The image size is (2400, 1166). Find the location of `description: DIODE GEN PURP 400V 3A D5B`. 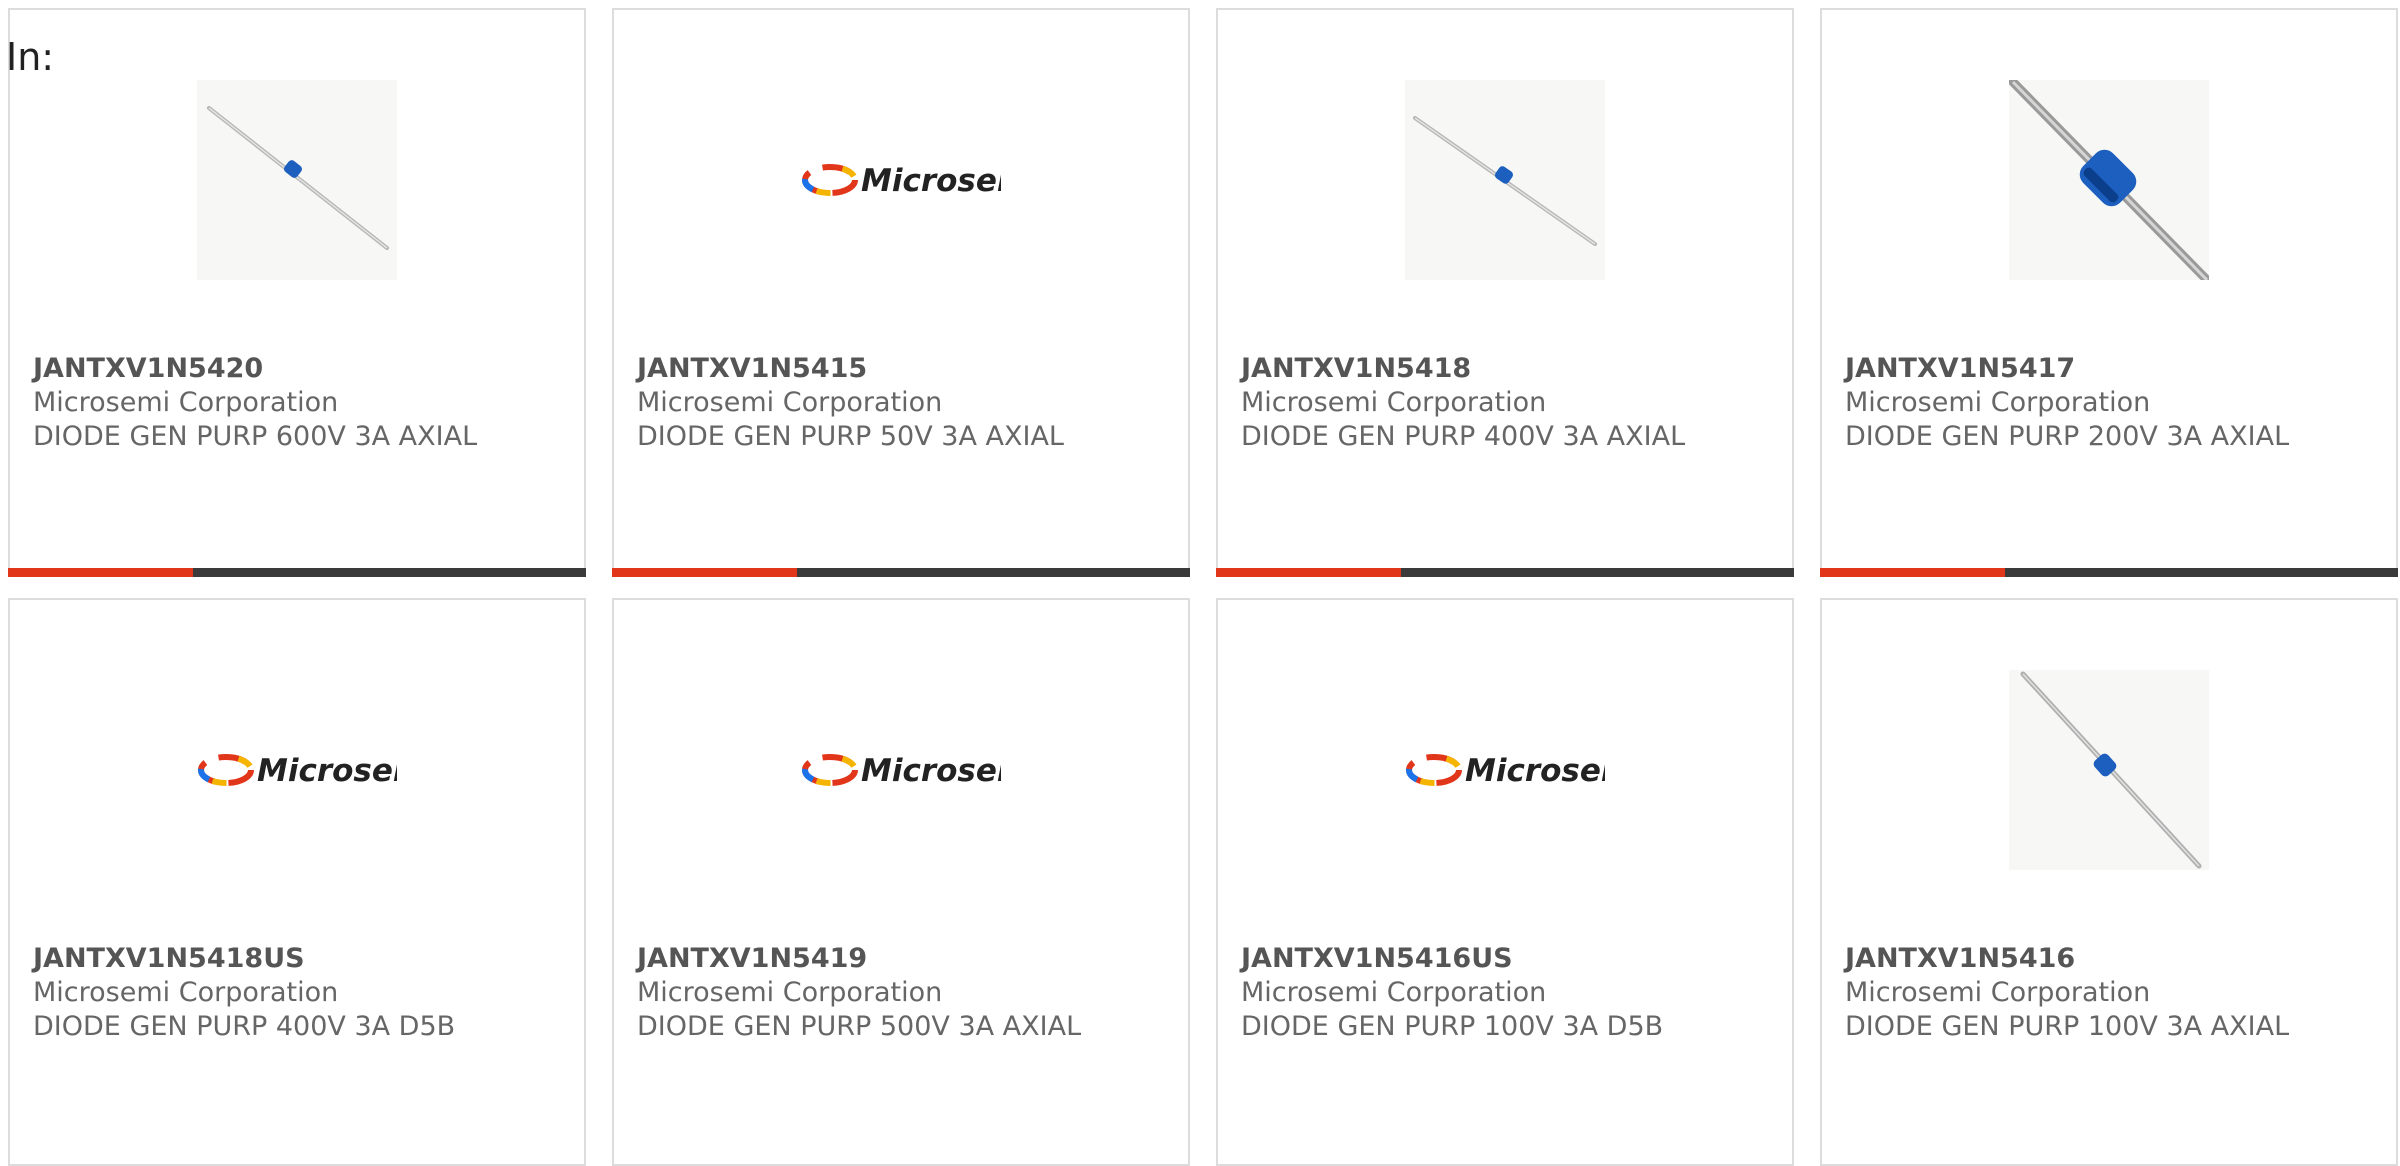

description: DIODE GEN PURP 400V 3A D5B is located at coordinates (244, 1026).